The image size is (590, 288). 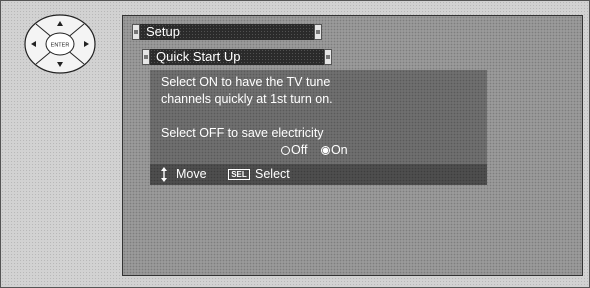 I want to click on message-line-3: Select OFF to save electricity, so click(x=242, y=133).